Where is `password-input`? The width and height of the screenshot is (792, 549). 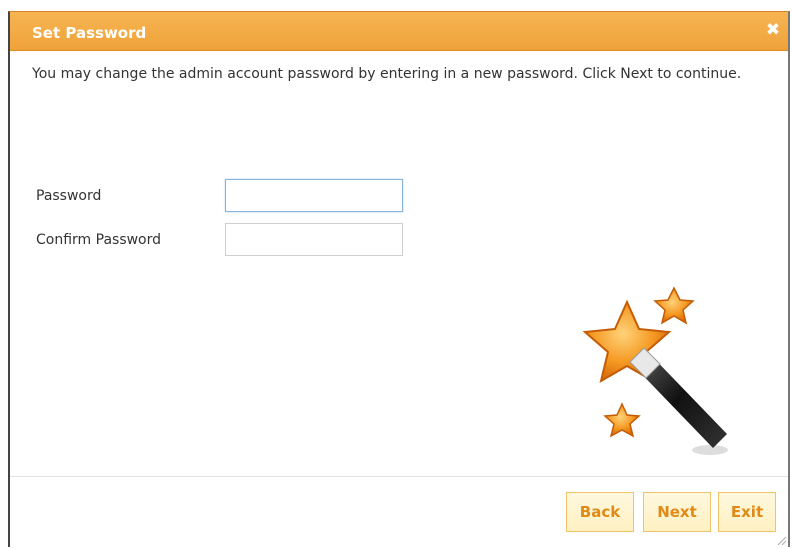
password-input is located at coordinates (314, 195).